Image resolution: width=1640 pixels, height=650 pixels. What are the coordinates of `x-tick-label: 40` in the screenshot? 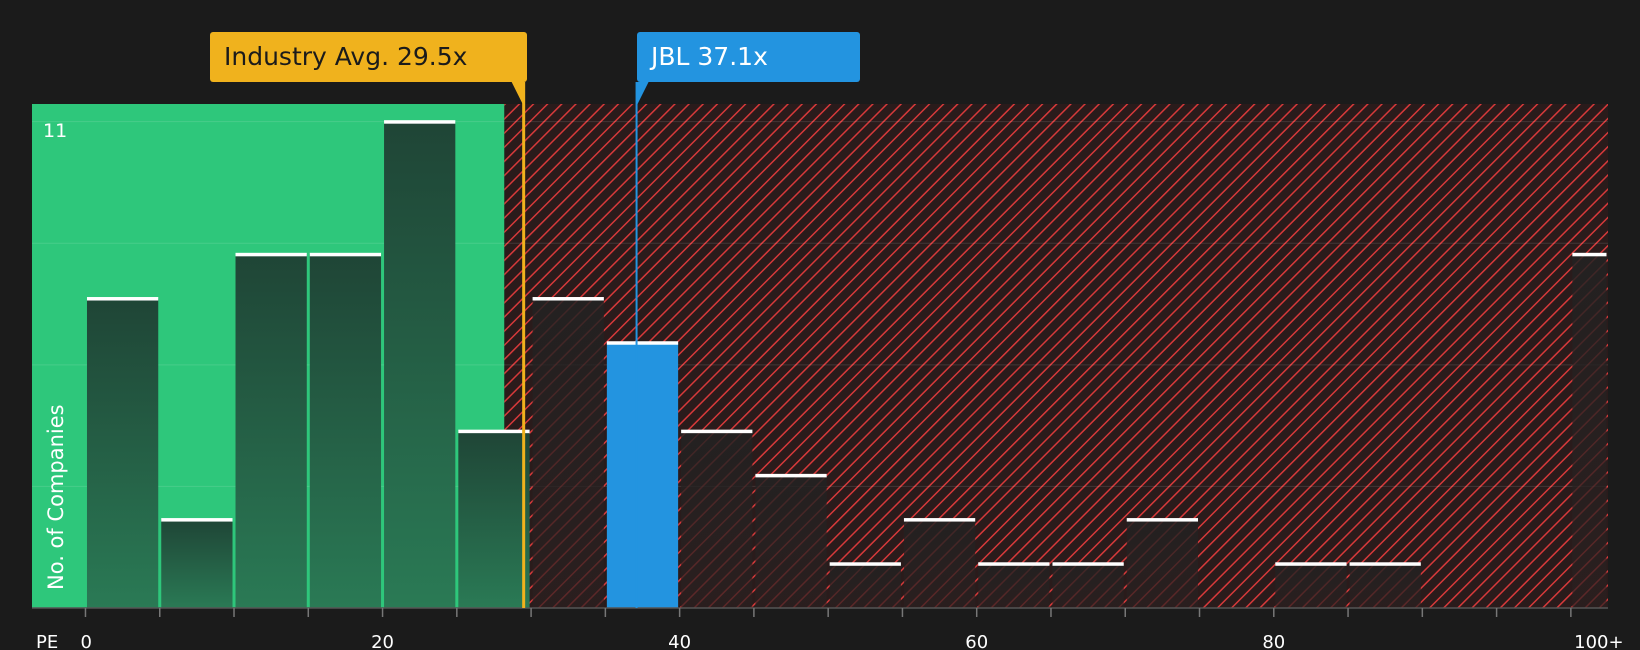 It's located at (679, 641).